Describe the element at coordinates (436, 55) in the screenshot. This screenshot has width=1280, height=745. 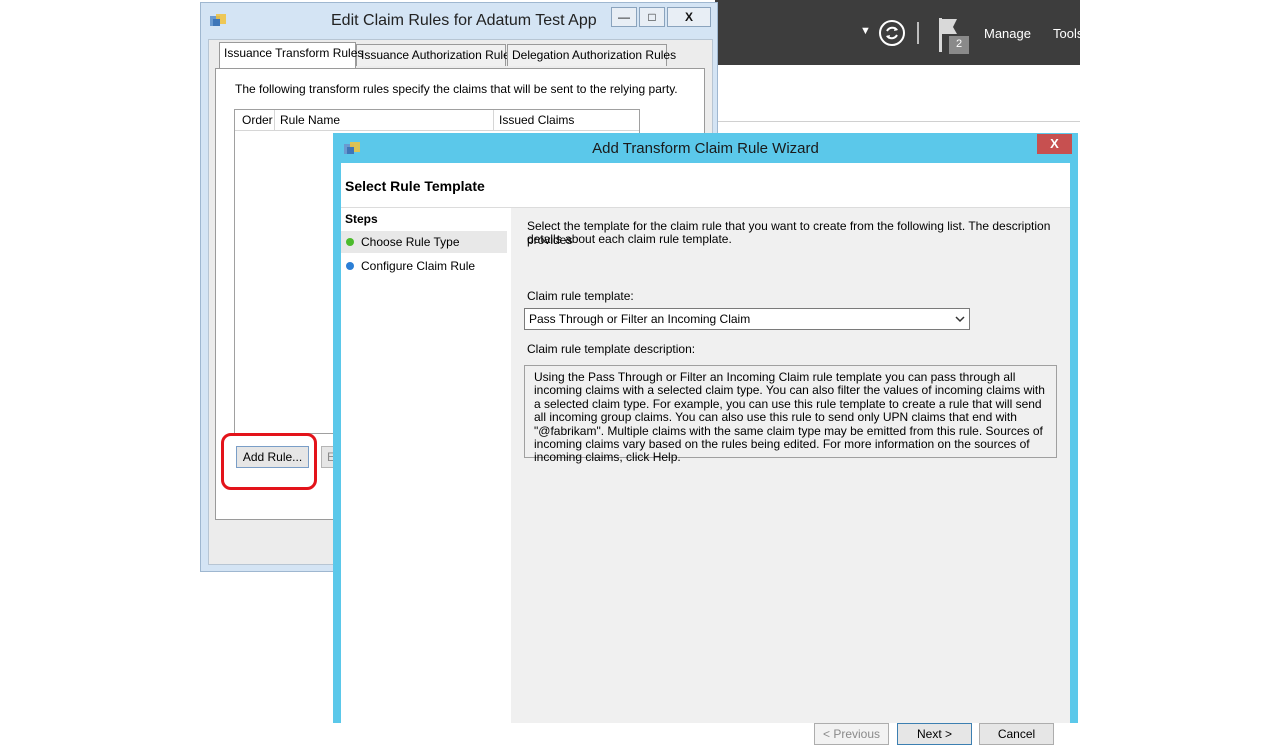
I see `tab-issuance-authorization-rules: Issuance Authorization Rules` at that location.